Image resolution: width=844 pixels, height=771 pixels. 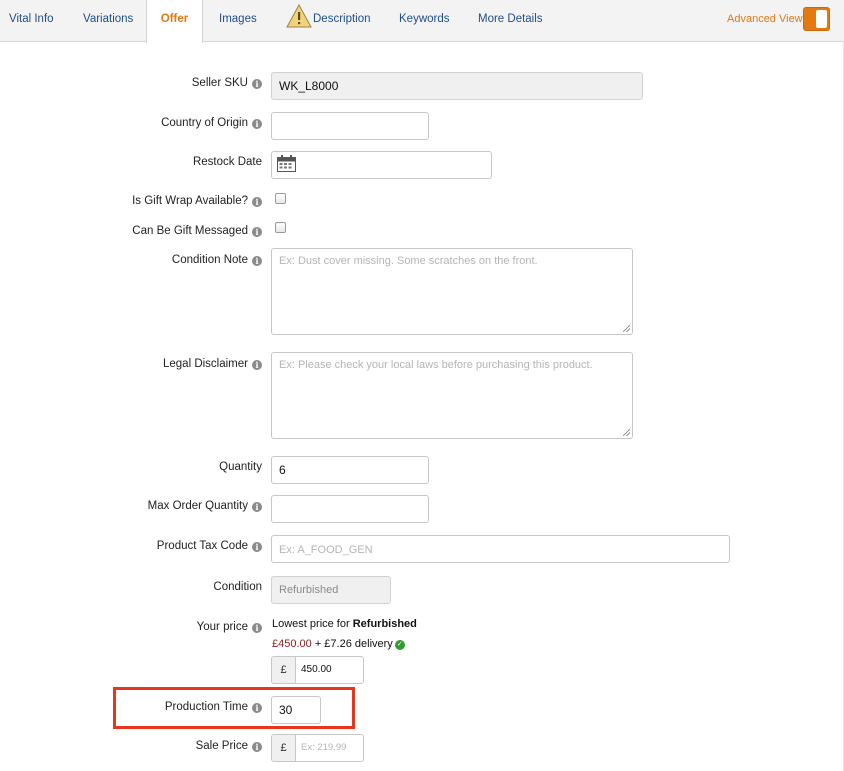 What do you see at coordinates (299, 16) in the screenshot?
I see `warning-icon` at bounding box center [299, 16].